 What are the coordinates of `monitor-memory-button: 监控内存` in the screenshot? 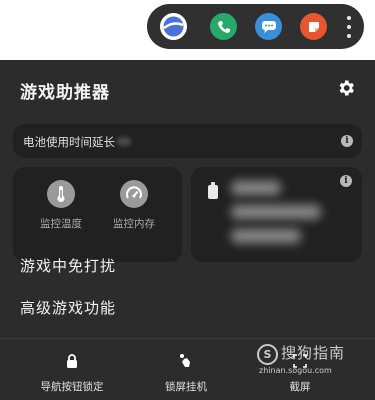 It's located at (134, 205).